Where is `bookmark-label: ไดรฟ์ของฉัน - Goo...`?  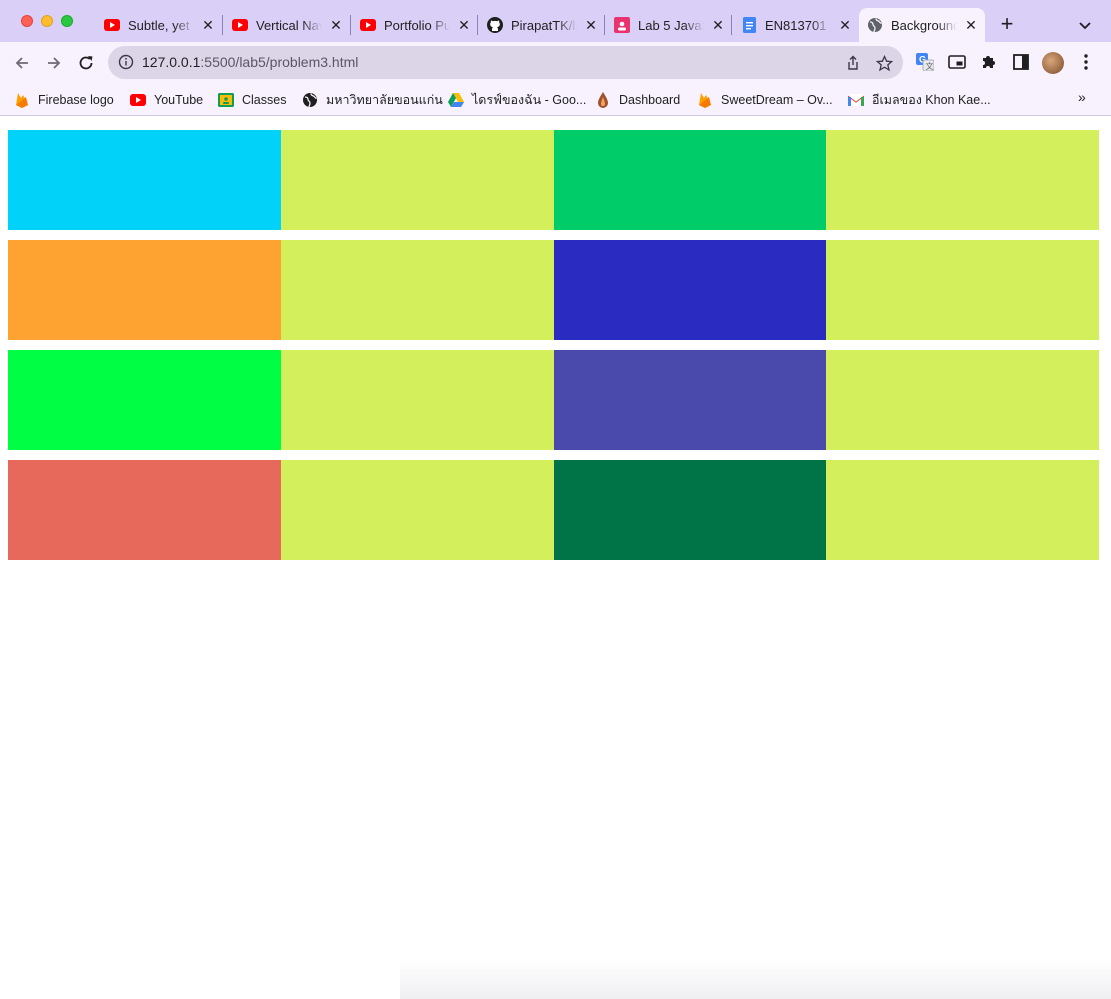 bookmark-label: ไดรฟ์ของฉัน - Goo... is located at coordinates (529, 100).